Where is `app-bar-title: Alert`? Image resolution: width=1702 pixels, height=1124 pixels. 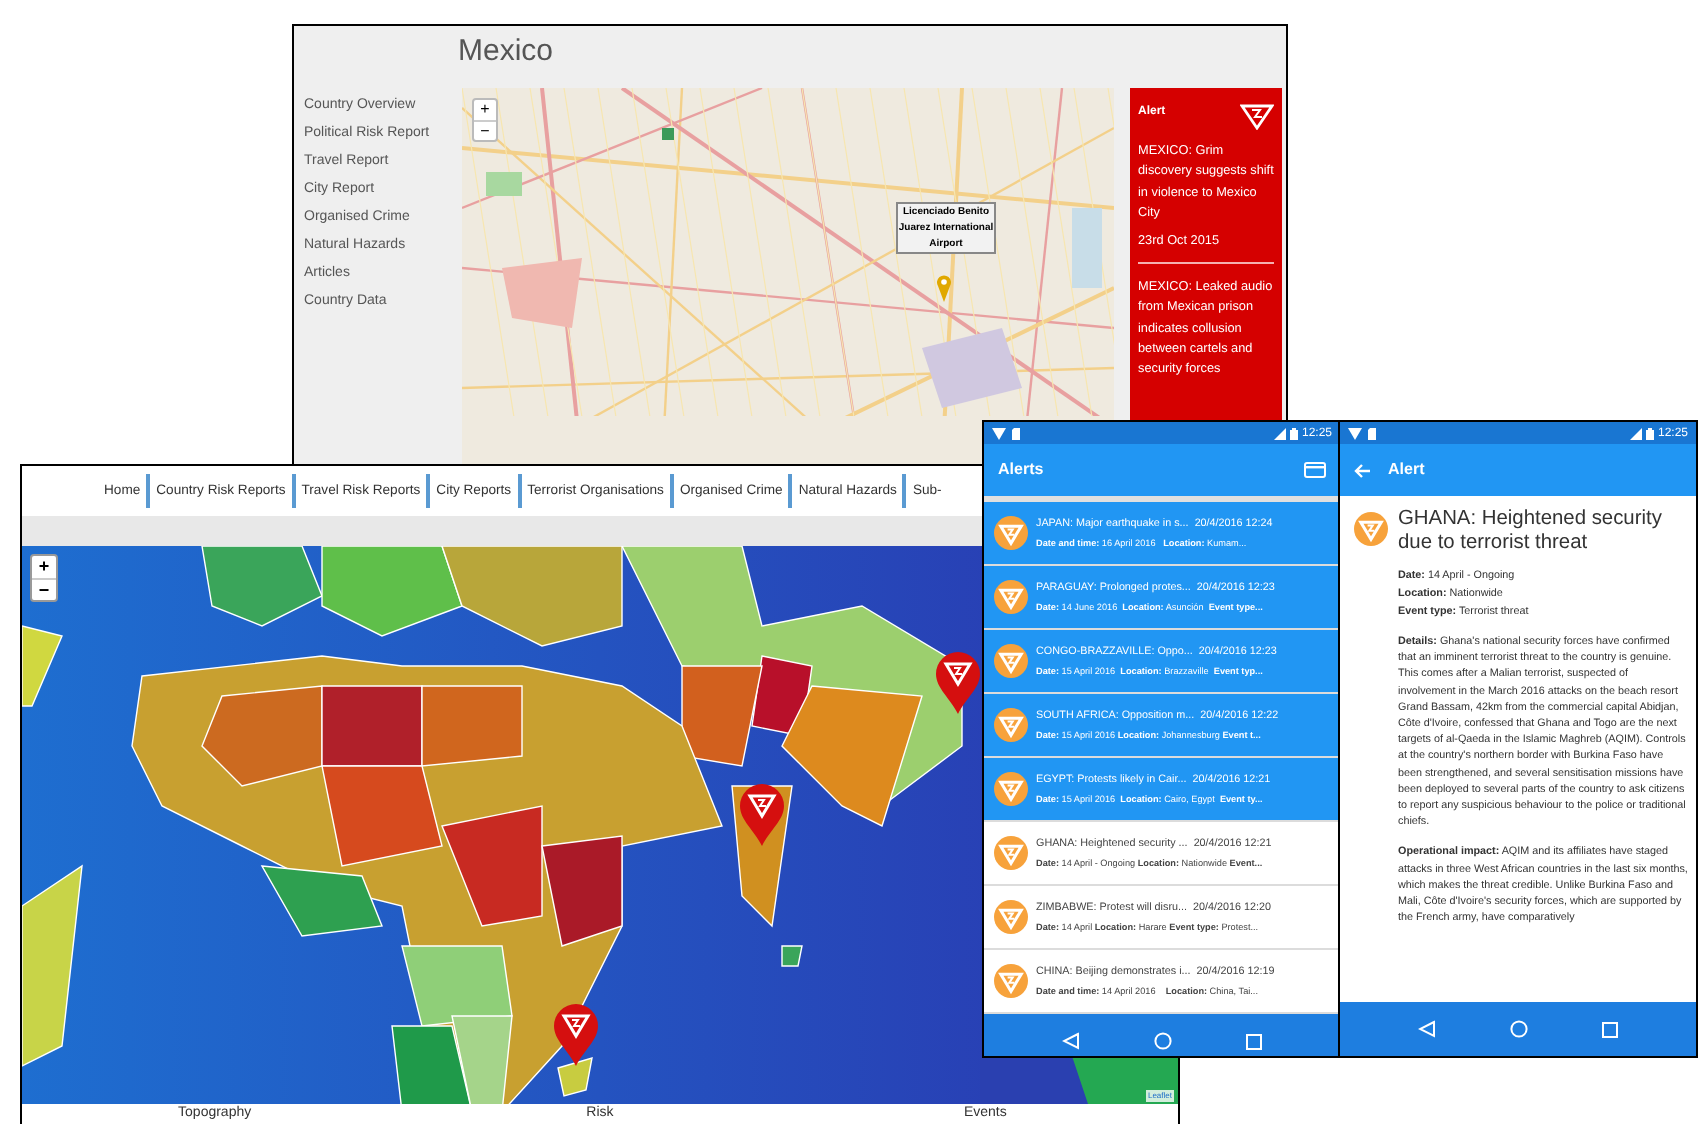 app-bar-title: Alert is located at coordinates (1406, 470).